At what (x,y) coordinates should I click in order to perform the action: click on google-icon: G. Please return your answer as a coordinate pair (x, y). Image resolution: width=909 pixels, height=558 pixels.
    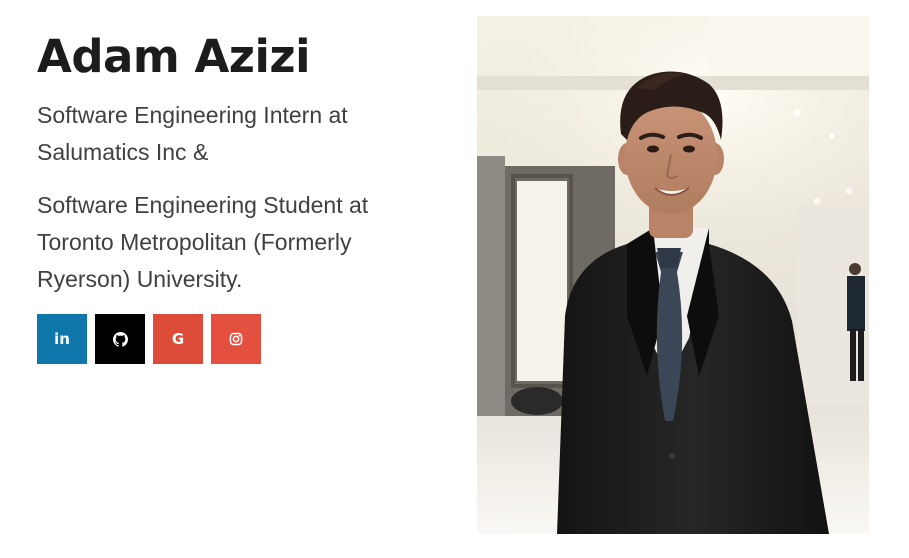
    Looking at the image, I should click on (178, 338).